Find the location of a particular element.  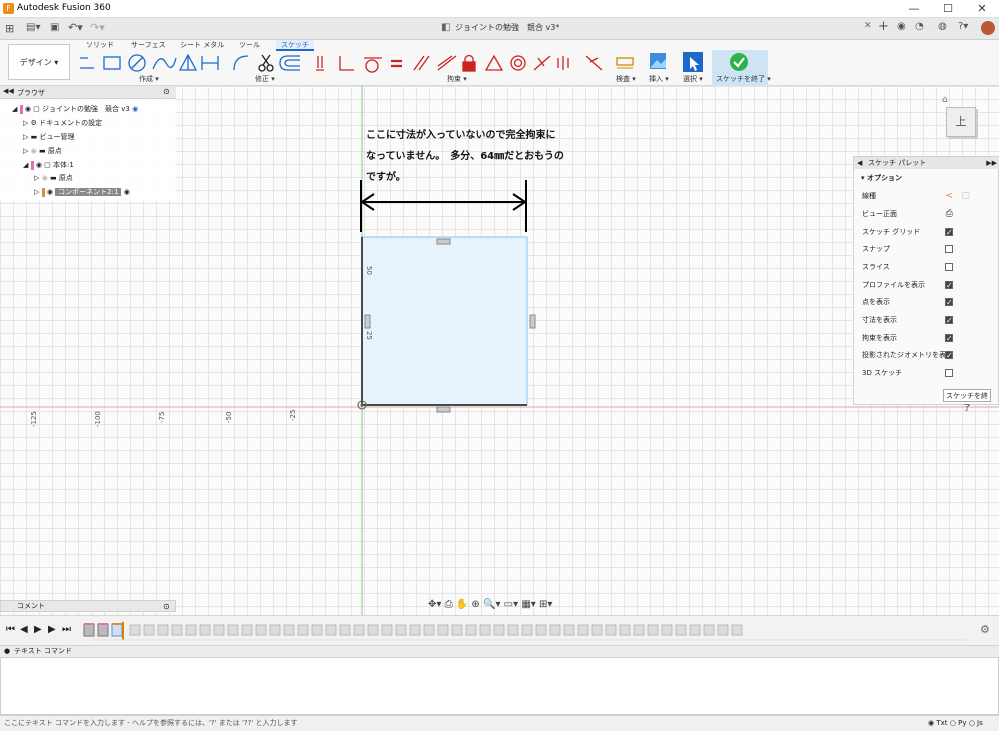

inspect-group-label: 検査 ▾ is located at coordinates (626, 79).